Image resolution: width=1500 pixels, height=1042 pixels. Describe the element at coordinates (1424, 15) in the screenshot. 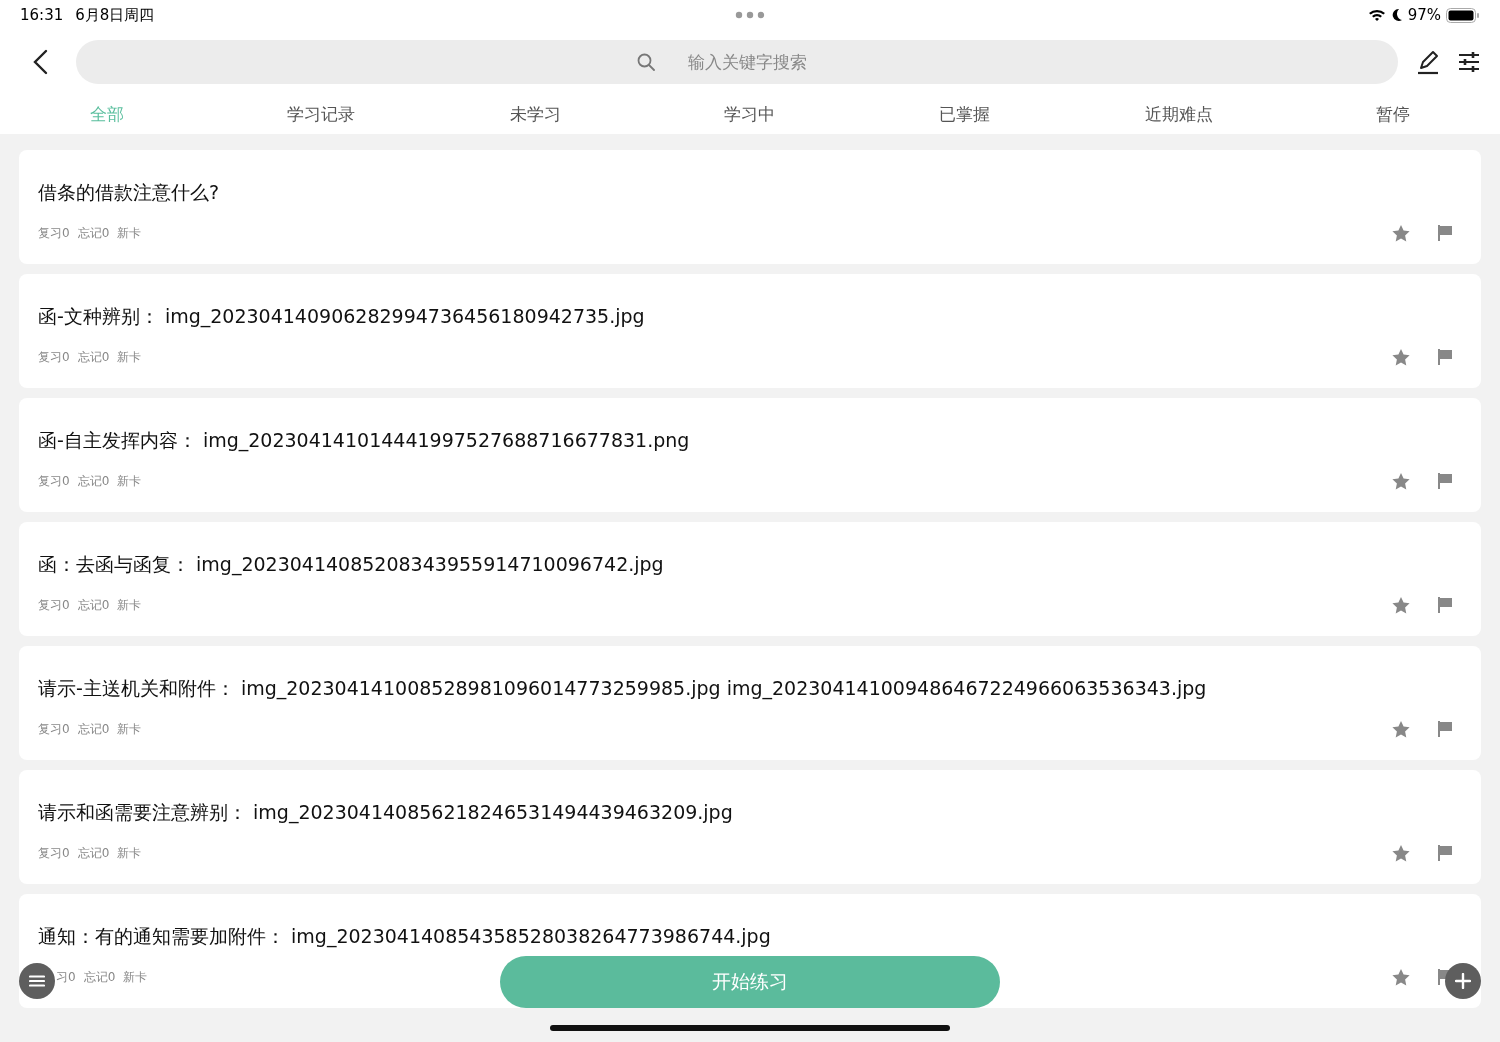

I see `battery-percent: 97%` at that location.